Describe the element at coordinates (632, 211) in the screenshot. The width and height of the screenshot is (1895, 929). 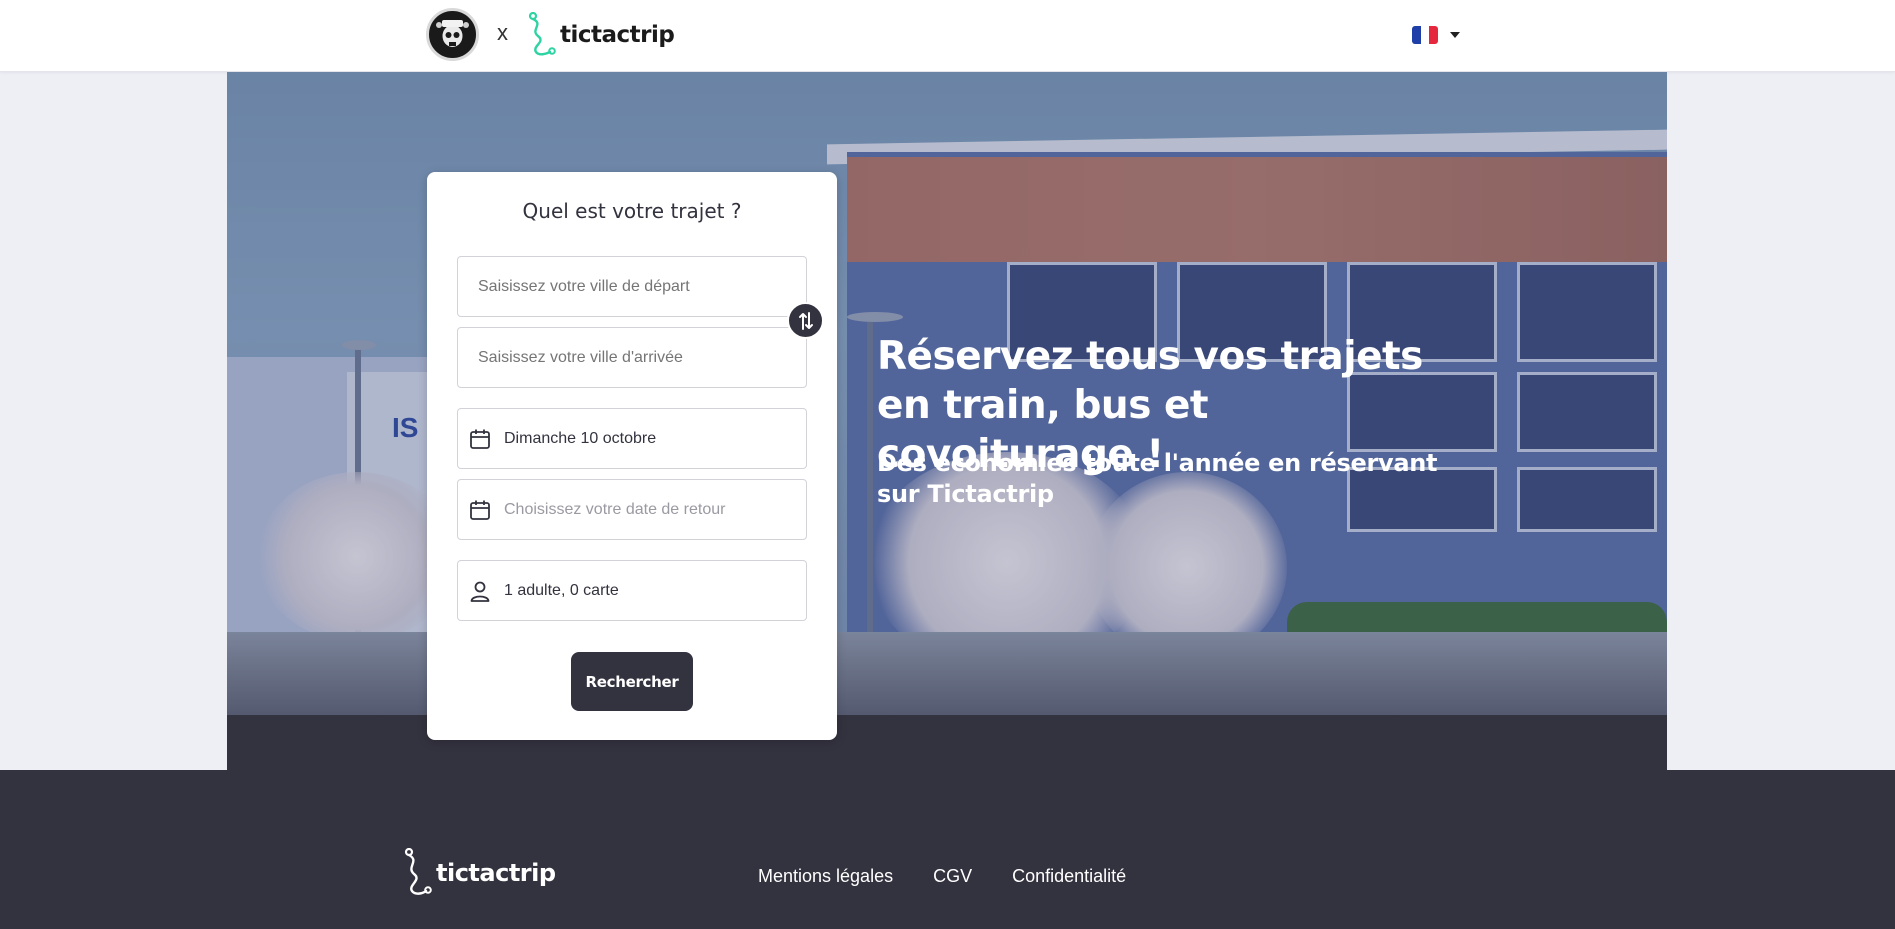
I see `search-card-title: Quel est votre trajet ?` at that location.